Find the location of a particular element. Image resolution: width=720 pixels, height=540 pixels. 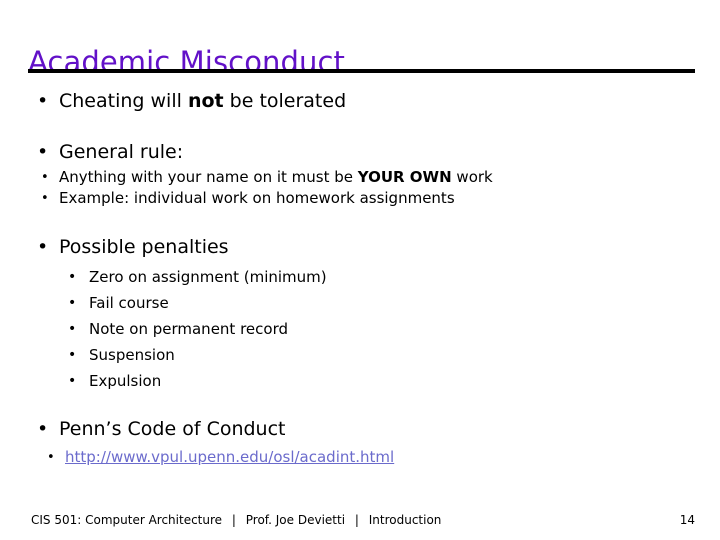

bullet-cheating-text-post: be tolerated is located at coordinates (285, 101).